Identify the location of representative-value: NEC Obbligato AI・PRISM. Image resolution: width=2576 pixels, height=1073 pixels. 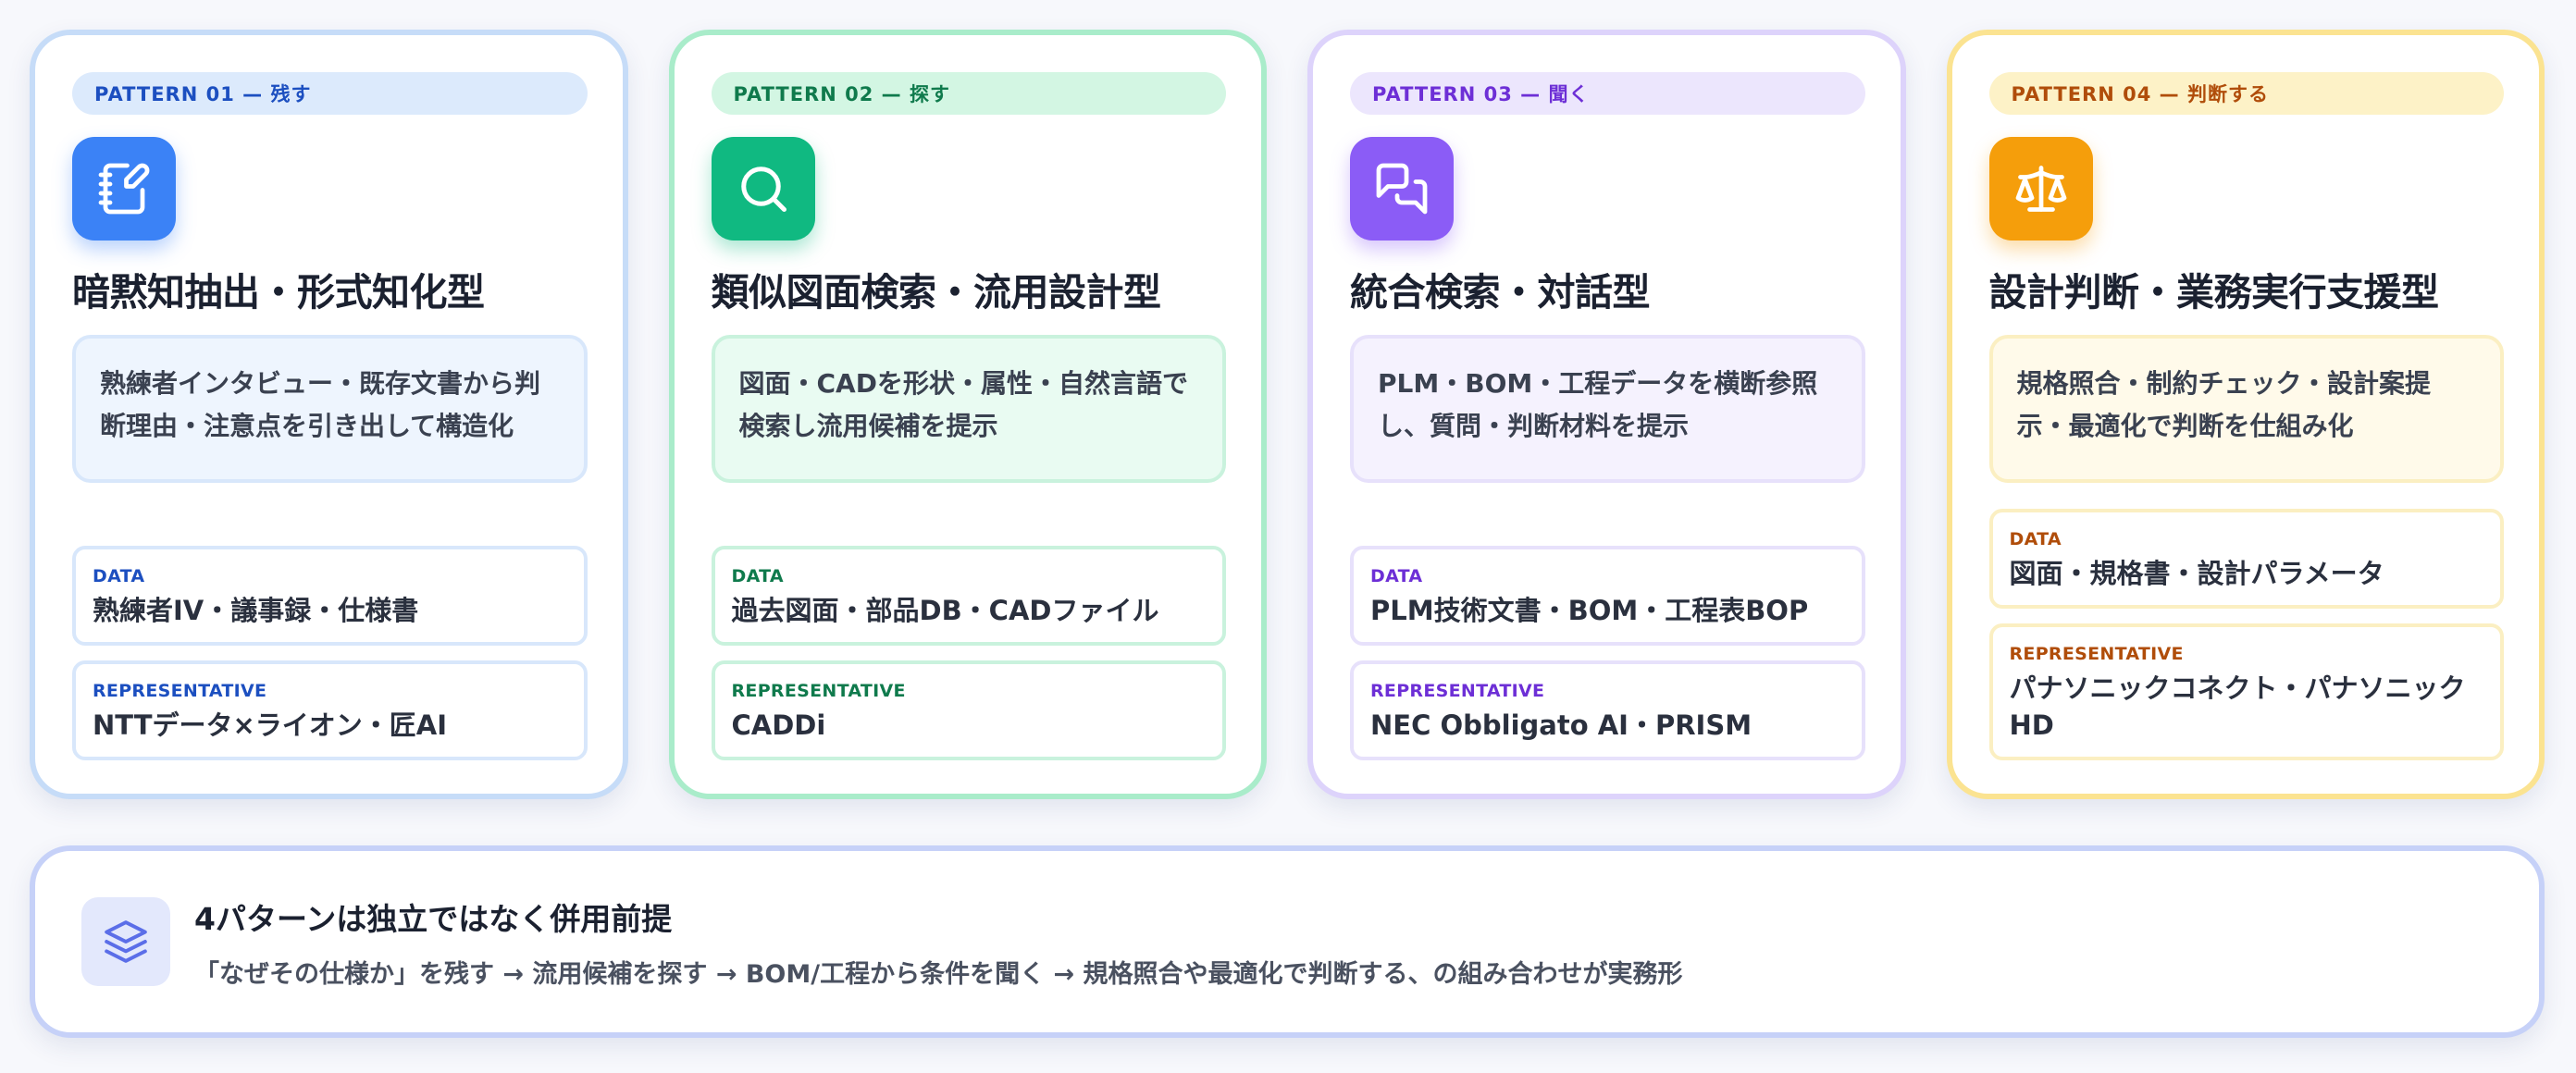
(1561, 725).